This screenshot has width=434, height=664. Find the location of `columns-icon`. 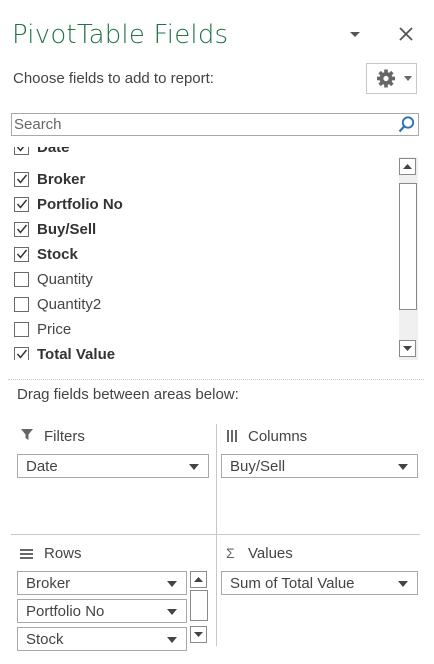

columns-icon is located at coordinates (233, 438).